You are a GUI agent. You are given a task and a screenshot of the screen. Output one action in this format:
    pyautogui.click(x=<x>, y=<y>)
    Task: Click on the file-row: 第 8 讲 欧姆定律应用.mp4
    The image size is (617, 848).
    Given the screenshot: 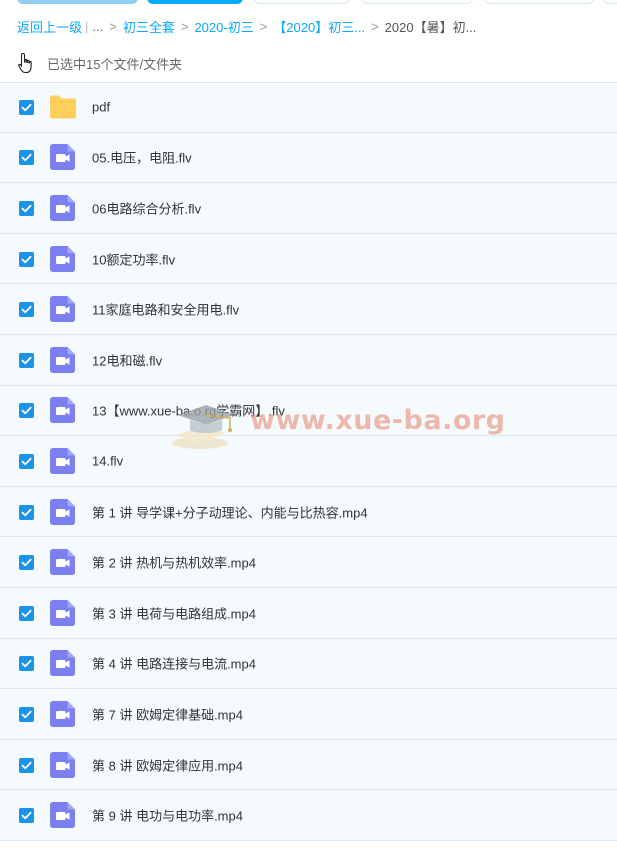 What is the action you would take?
    pyautogui.click(x=308, y=765)
    